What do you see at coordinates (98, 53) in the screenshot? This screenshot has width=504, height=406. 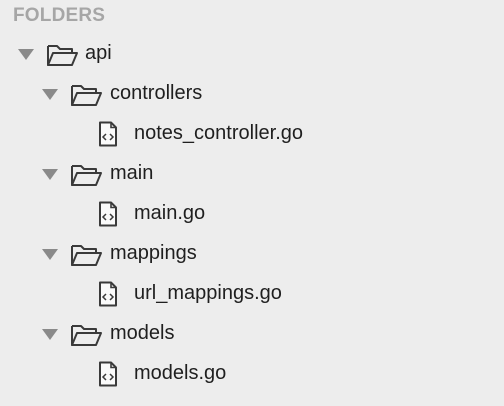 I see `folder-label: api` at bounding box center [98, 53].